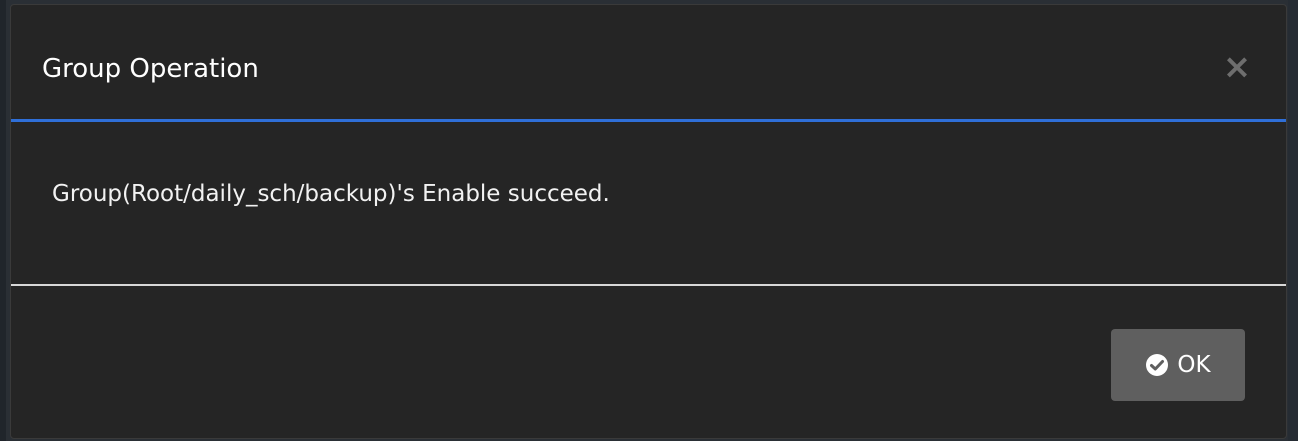  Describe the element at coordinates (1194, 365) in the screenshot. I see `ok-button-label: OK` at that location.